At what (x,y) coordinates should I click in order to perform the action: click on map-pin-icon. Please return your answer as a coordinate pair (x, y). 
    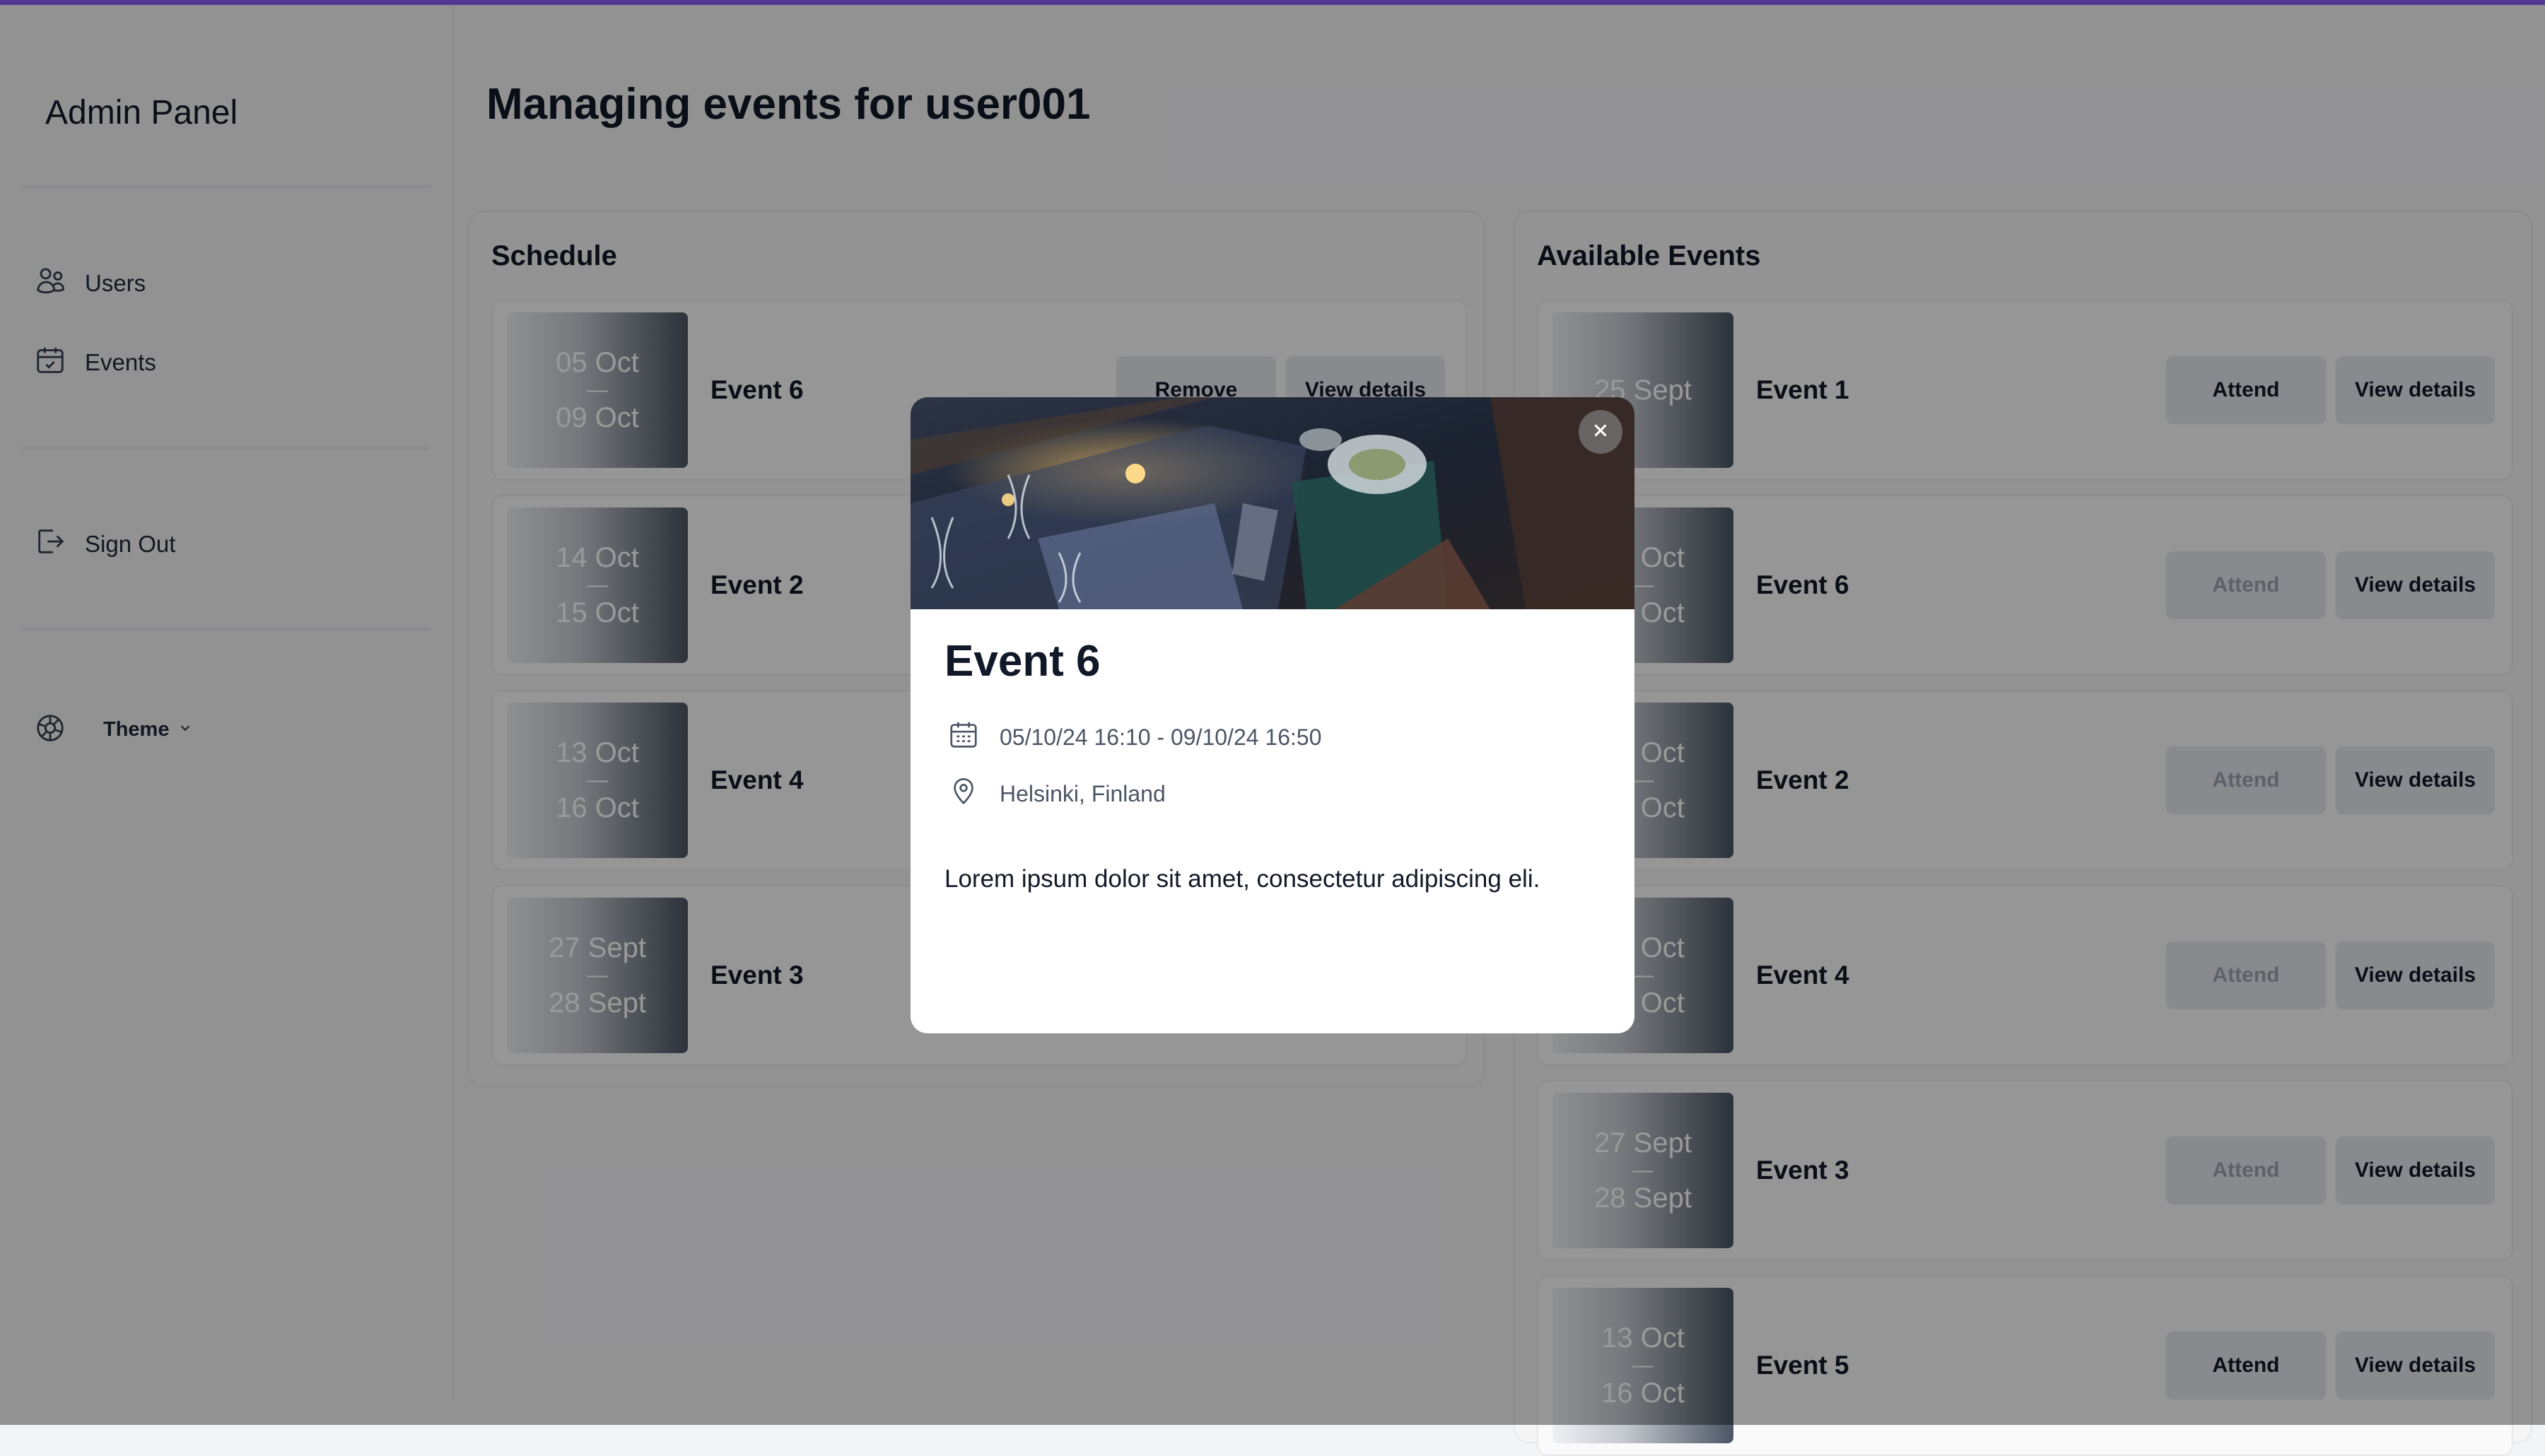
    Looking at the image, I should click on (964, 794).